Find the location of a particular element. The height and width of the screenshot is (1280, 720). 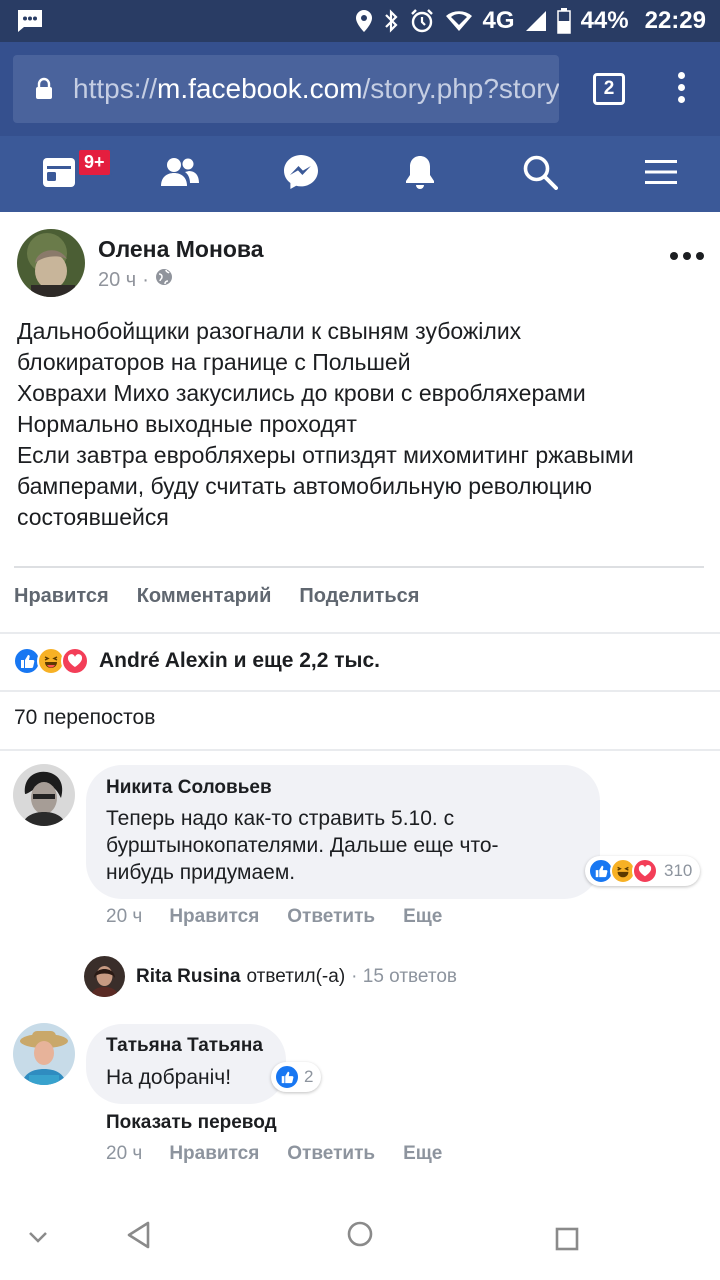

like-button: Нравится is located at coordinates (61, 596).